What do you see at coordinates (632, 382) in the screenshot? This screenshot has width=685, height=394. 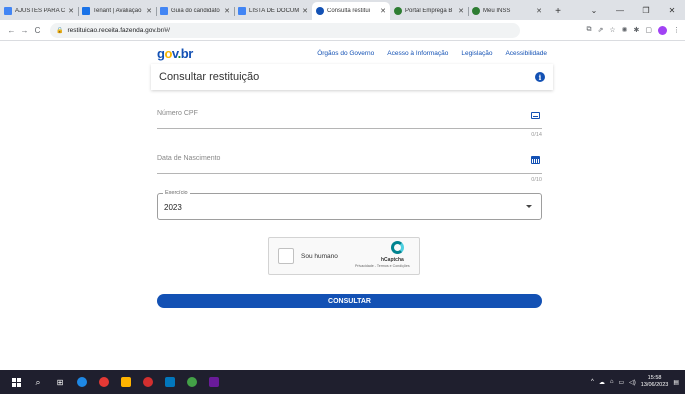 I see `speaker-icon: ◁)` at bounding box center [632, 382].